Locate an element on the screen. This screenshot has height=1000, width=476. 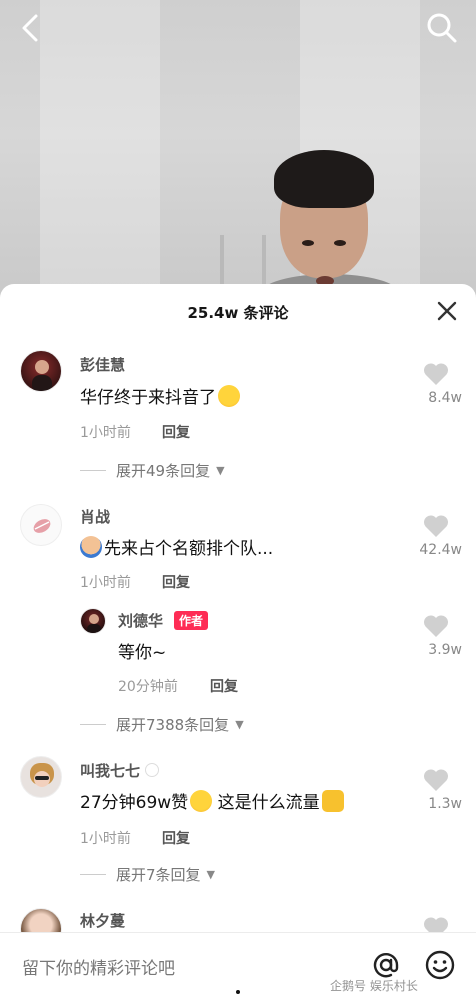
expand-replies-button: 展开7条回复 ▼ is located at coordinates (147, 874).